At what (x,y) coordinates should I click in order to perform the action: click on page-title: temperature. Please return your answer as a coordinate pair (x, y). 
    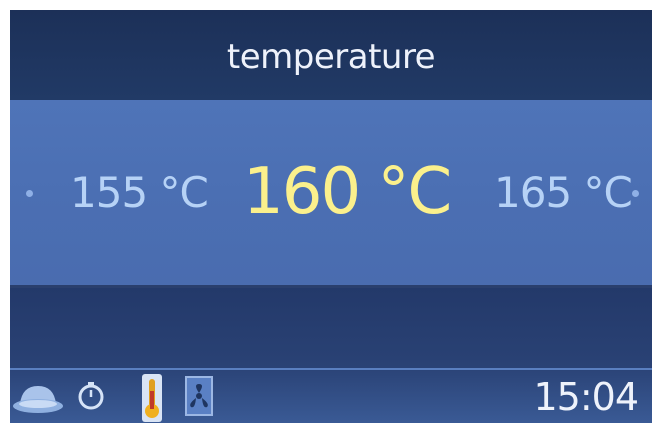
    Looking at the image, I should click on (331, 57).